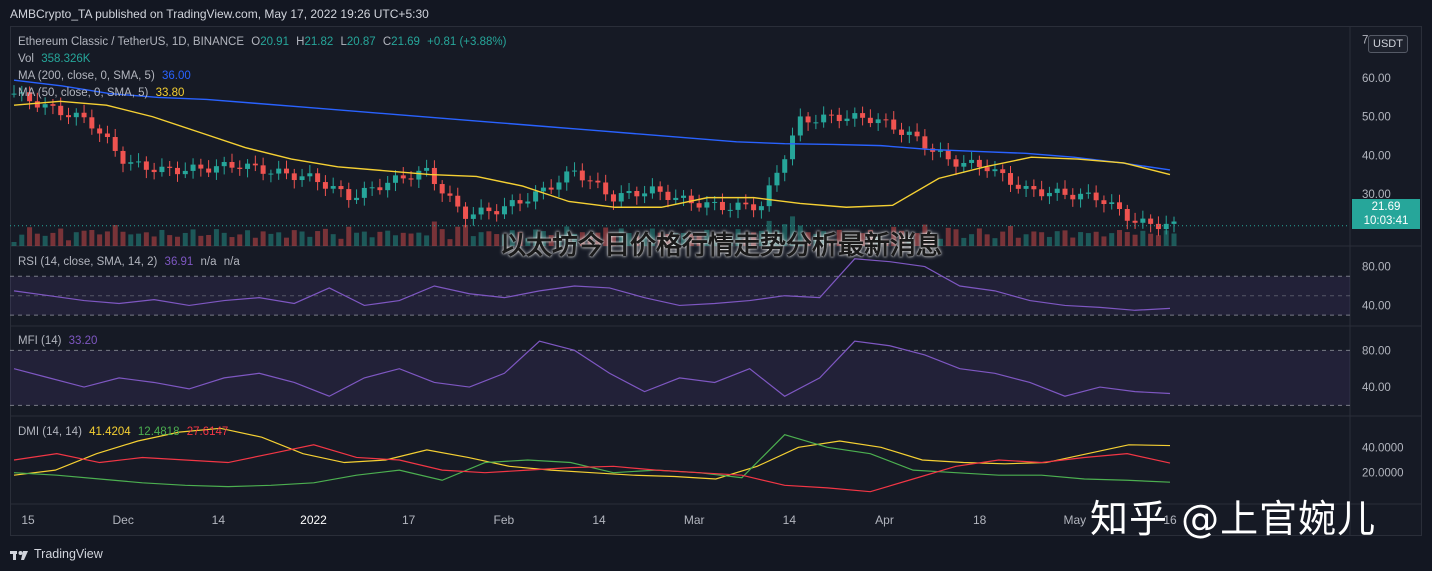 The height and width of the screenshot is (571, 1432). What do you see at coordinates (1388, 44) in the screenshot?
I see `currency-button: USDT` at bounding box center [1388, 44].